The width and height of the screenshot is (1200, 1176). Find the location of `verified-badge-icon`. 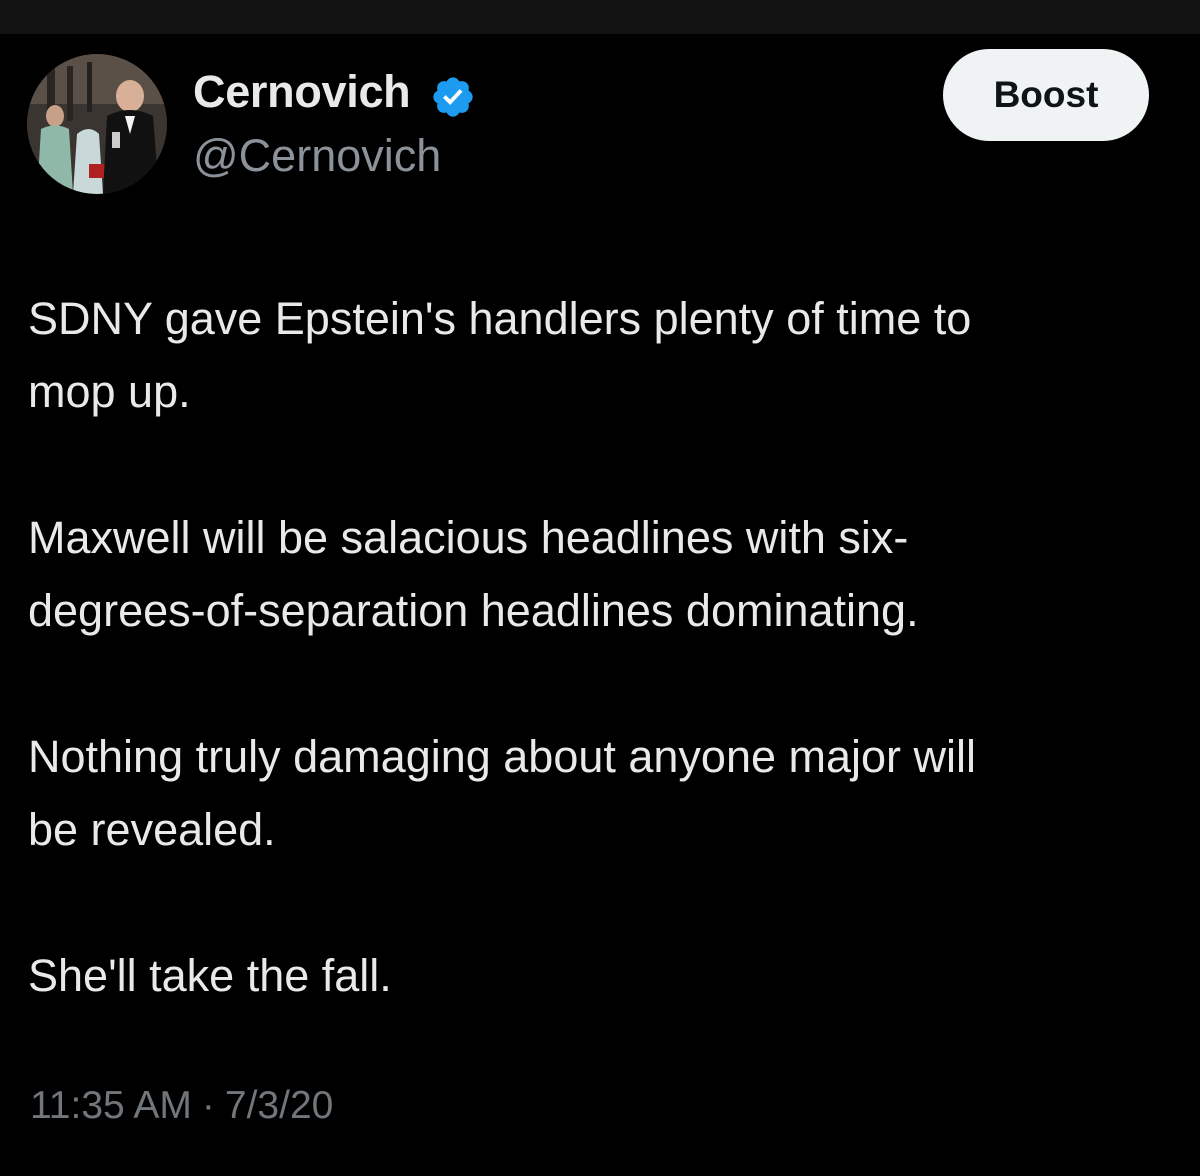

verified-badge-icon is located at coordinates (453, 97).